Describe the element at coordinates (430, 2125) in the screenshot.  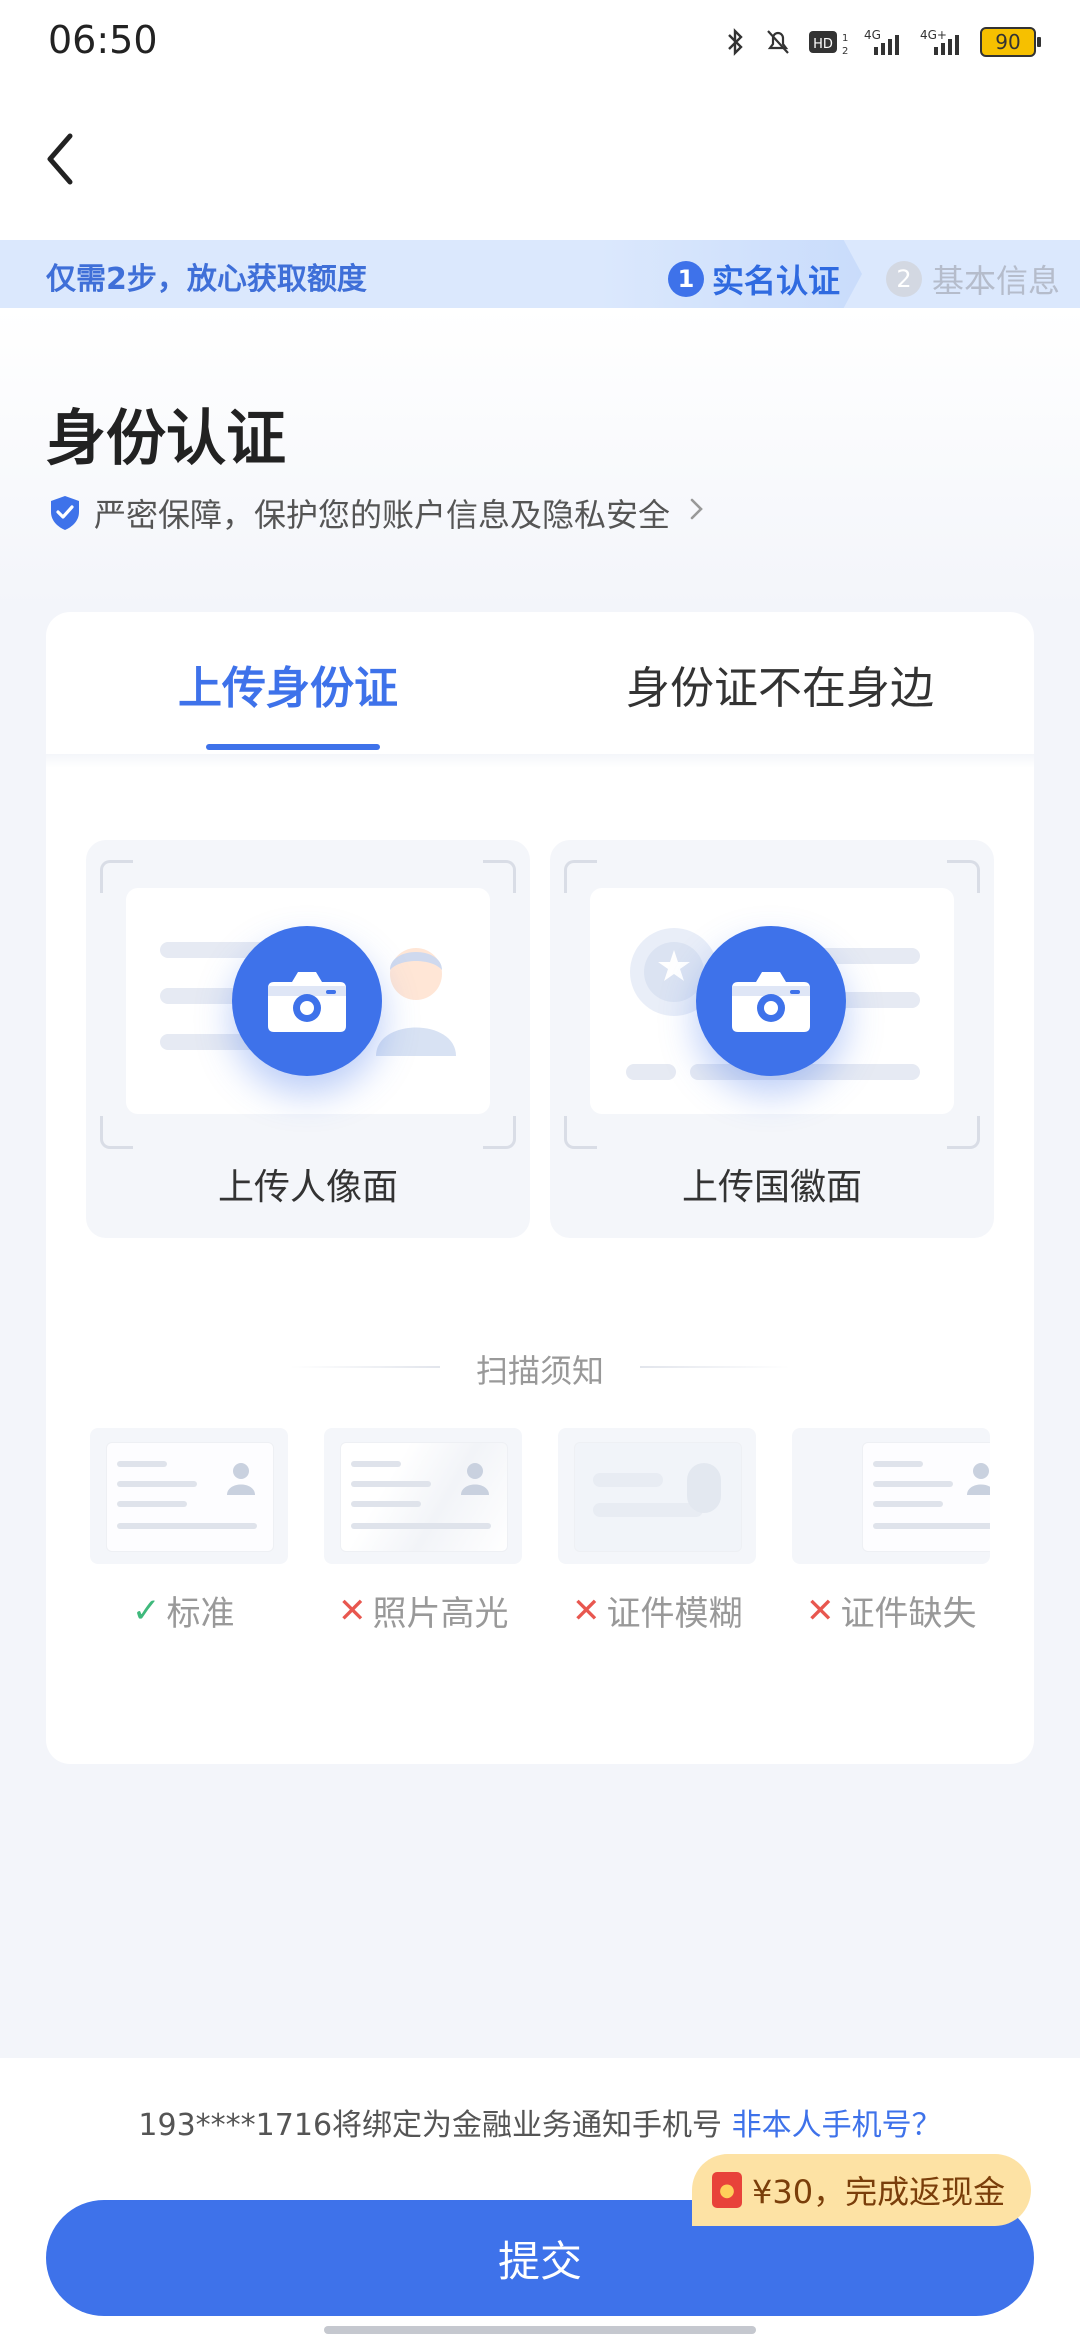
I see `phone-binding-text: 193****1716将绑定为金融业务通知手机号` at that location.